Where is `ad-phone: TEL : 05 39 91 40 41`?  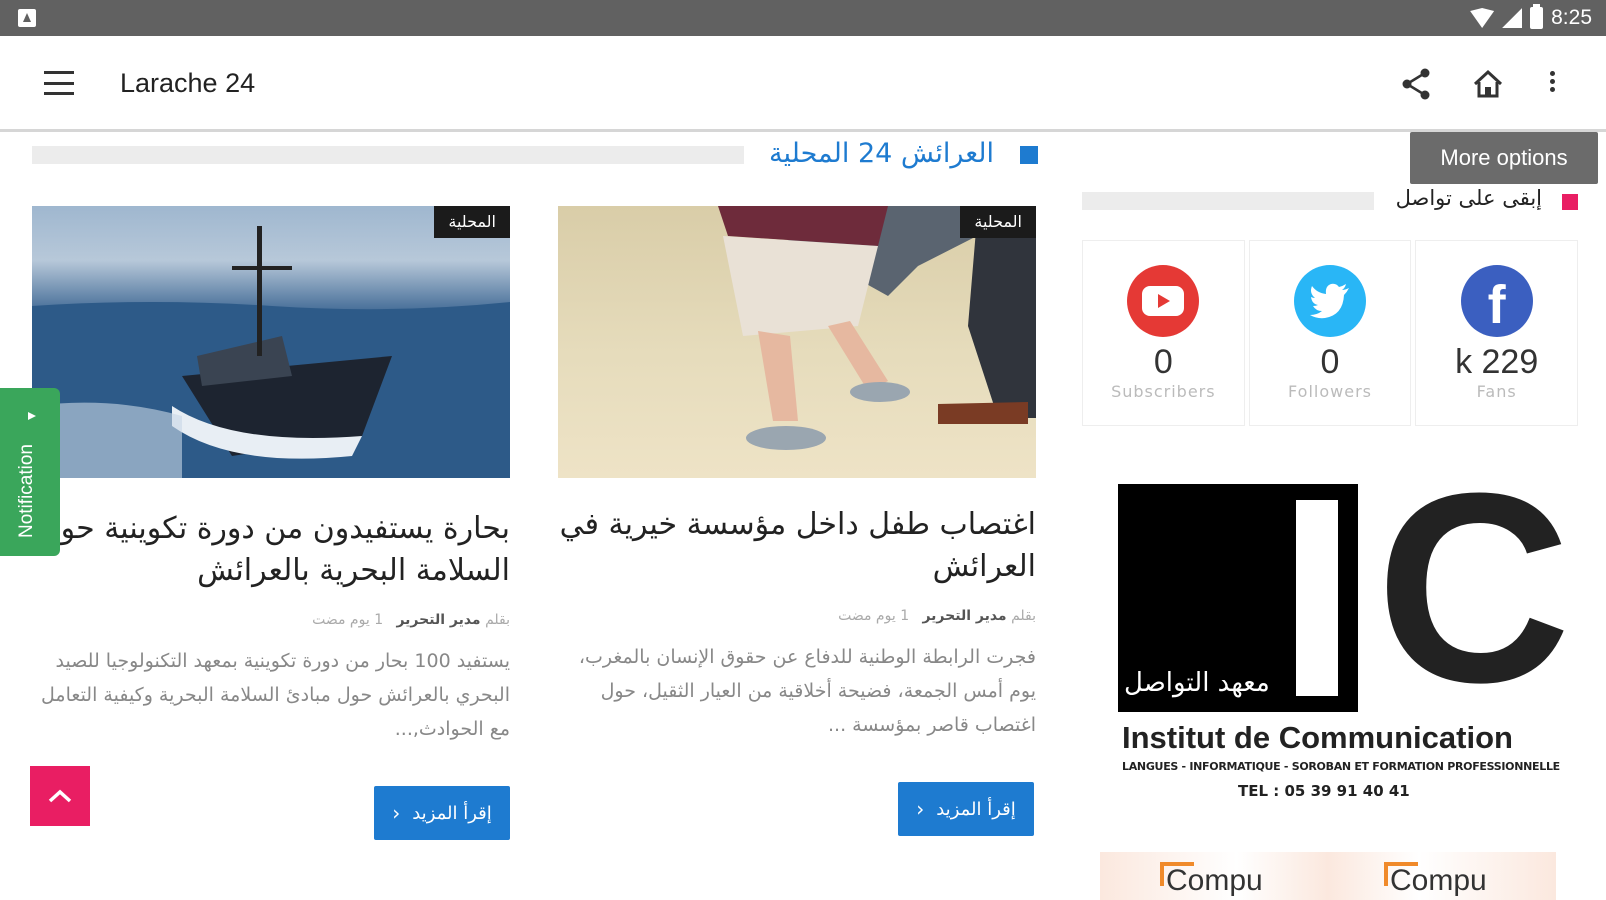
ad-phone: TEL : 05 39 91 40 41 is located at coordinates (1324, 791).